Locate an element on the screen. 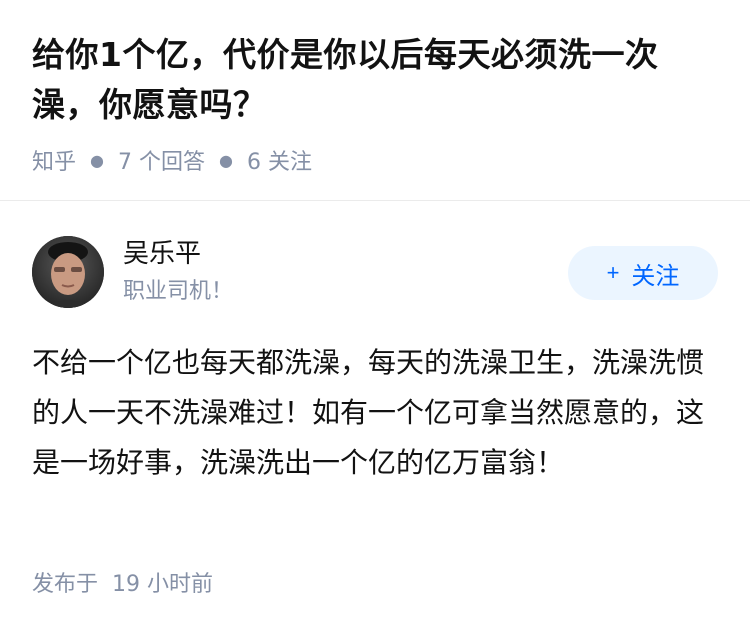 Image resolution: width=750 pixels, height=634 pixels. question-meta: 知乎 ● 7 个回答 ● 6 关注 is located at coordinates (377, 160).